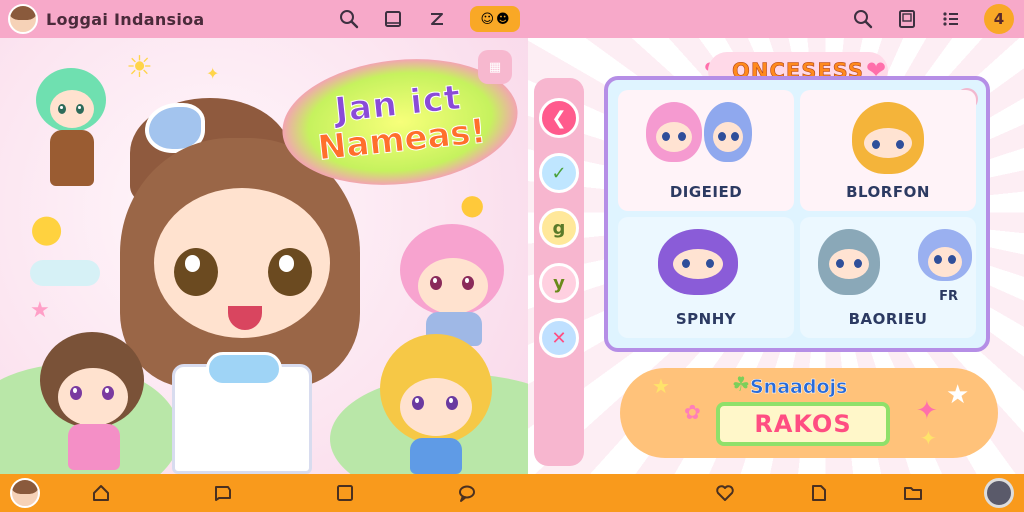 The width and height of the screenshot is (1024, 512). I want to click on pink-bow-icon: ✦, so click(927, 411).